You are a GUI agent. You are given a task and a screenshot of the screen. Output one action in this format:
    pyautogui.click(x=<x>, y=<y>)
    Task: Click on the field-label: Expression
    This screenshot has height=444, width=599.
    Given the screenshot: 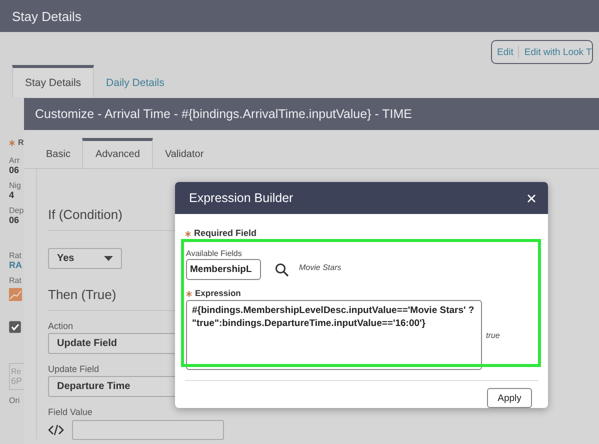 What is the action you would take?
    pyautogui.click(x=213, y=293)
    